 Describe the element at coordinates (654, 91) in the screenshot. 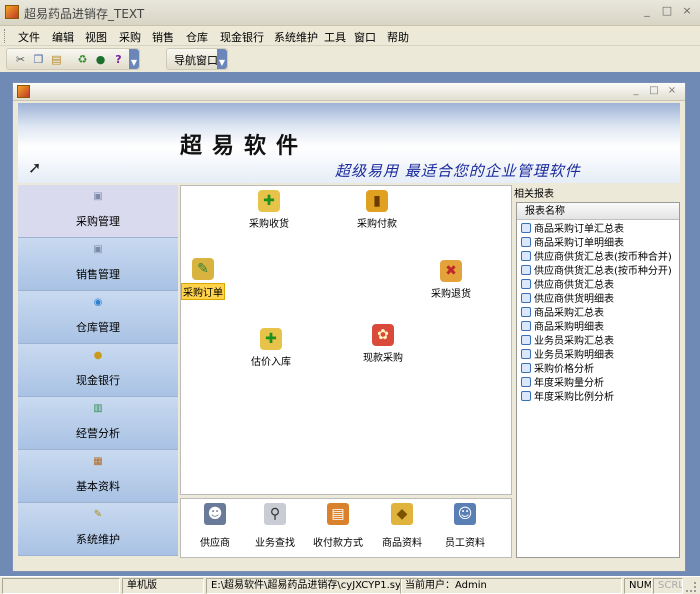

I see `child-maximize-button: □` at that location.